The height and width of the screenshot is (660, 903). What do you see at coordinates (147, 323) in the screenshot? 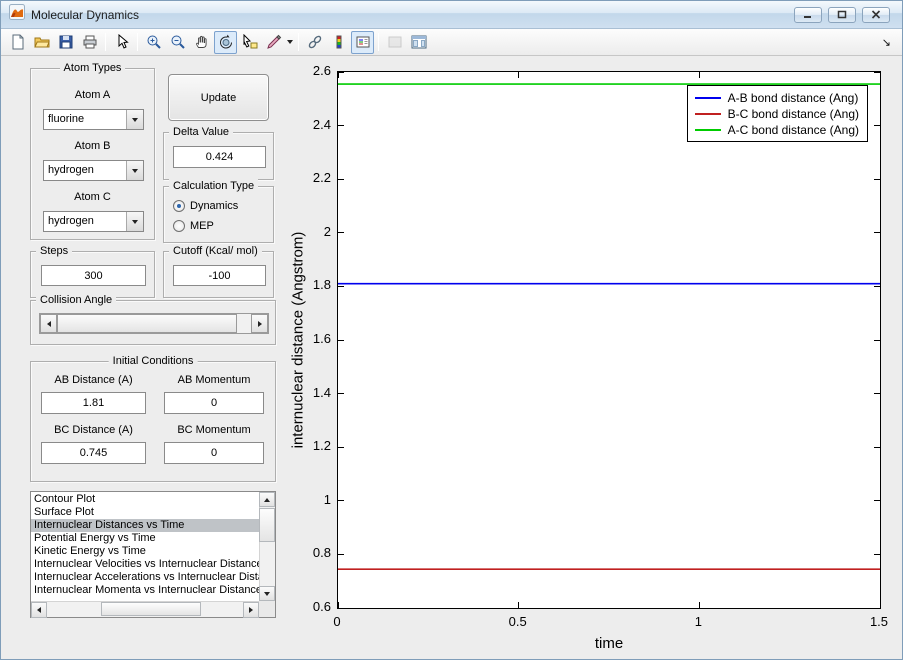
I see `slider-thumb` at bounding box center [147, 323].